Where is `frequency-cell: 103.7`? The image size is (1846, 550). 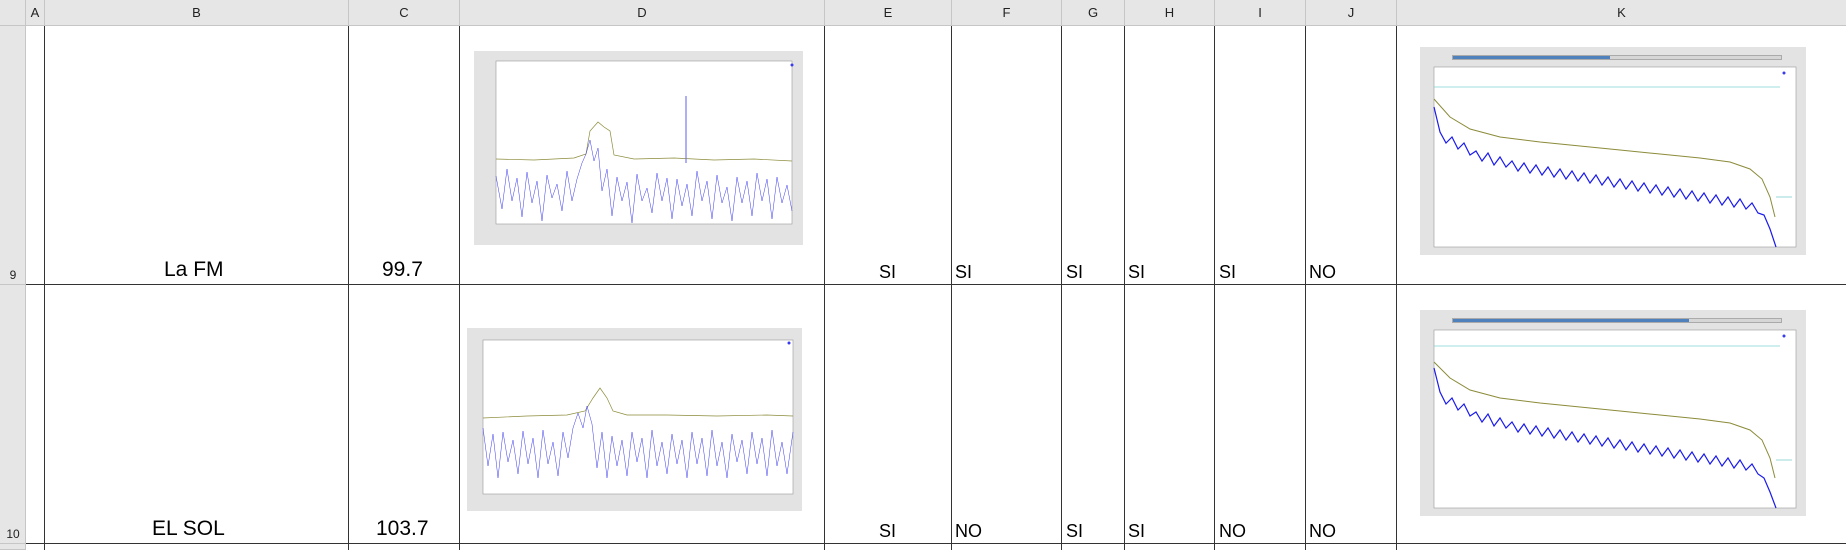 frequency-cell: 103.7 is located at coordinates (402, 529).